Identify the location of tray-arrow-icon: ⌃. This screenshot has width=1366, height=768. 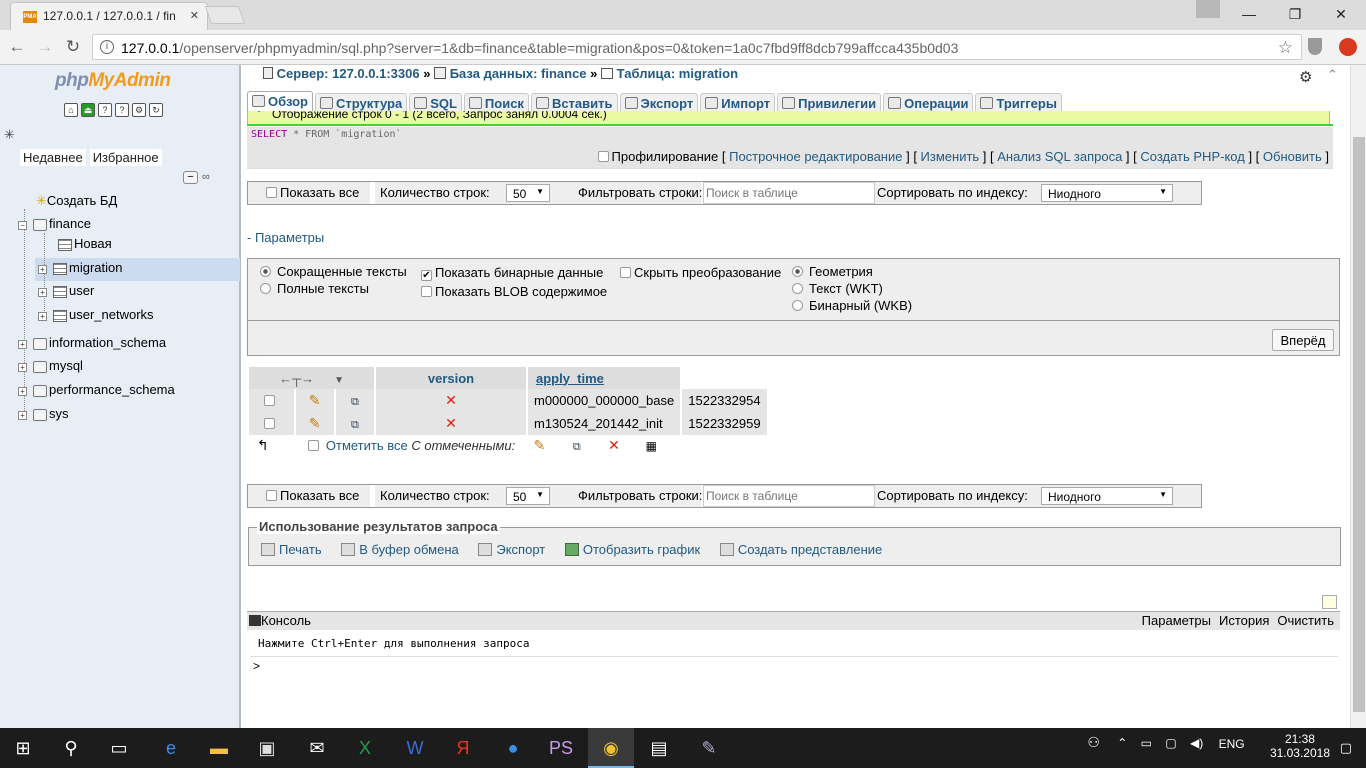
(1122, 743).